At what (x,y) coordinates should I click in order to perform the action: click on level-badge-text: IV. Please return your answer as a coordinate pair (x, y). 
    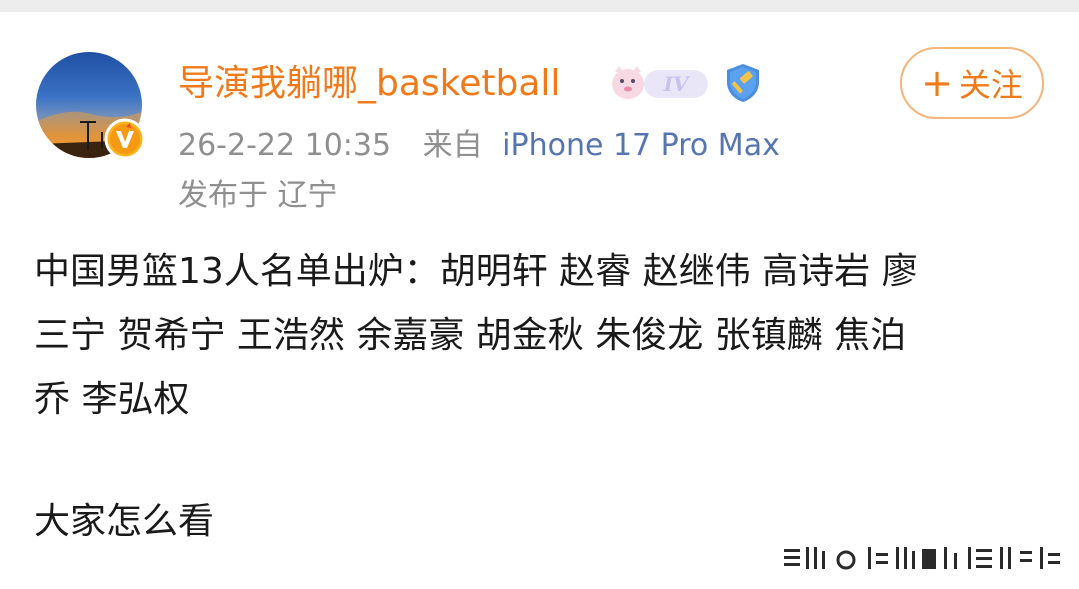
    Looking at the image, I should click on (677, 84).